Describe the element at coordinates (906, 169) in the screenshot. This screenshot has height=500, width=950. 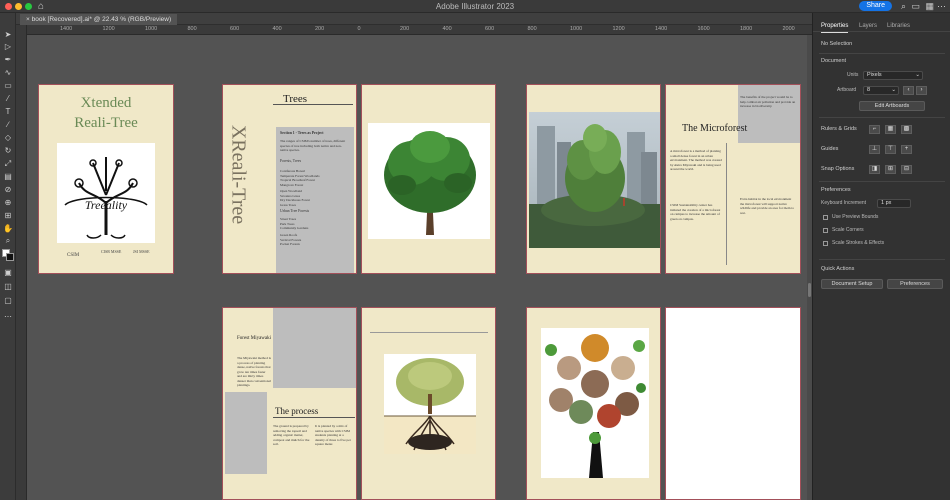
I see `snap-to-glyph-icon: ⊟` at that location.